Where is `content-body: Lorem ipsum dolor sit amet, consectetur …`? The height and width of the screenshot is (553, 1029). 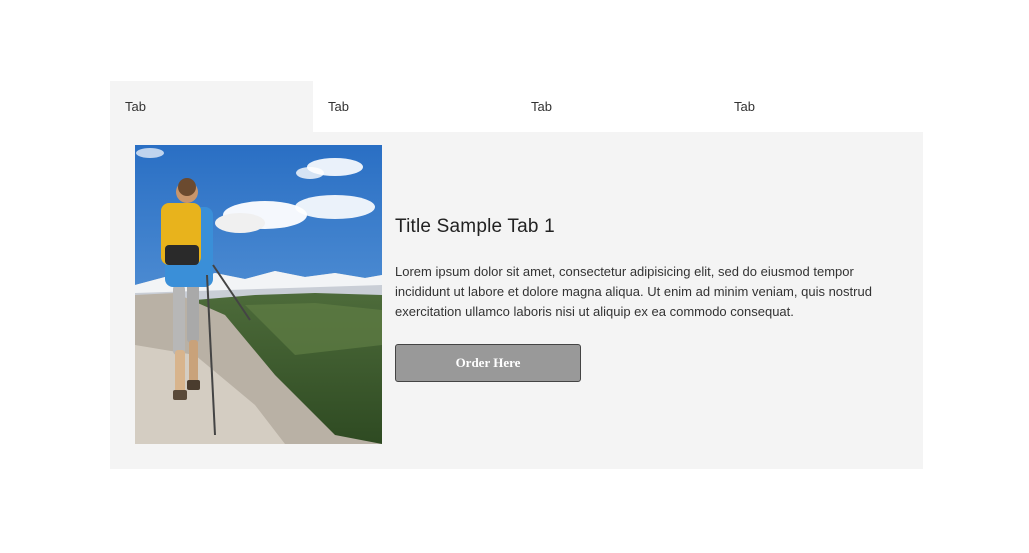
content-body: Lorem ipsum dolor sit amet, consectetur … is located at coordinates (633, 291).